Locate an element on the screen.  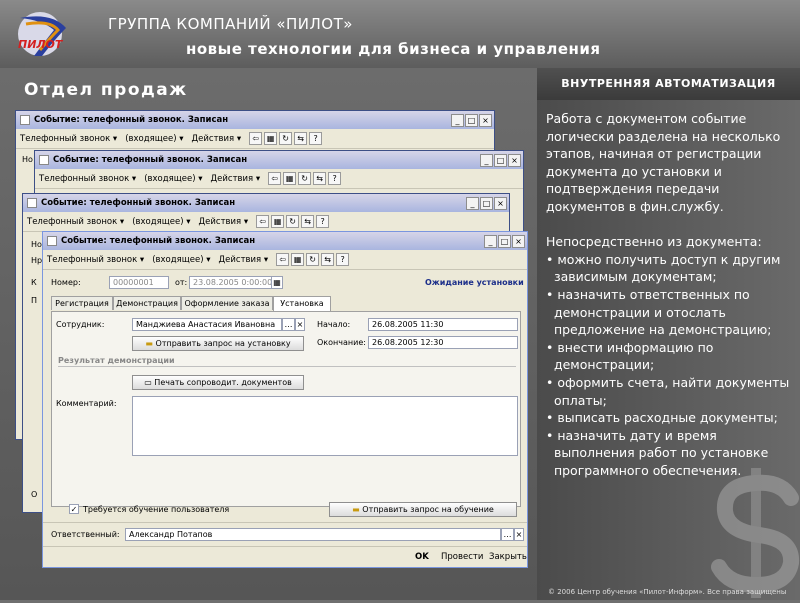
comment-textarea is located at coordinates (325, 426).